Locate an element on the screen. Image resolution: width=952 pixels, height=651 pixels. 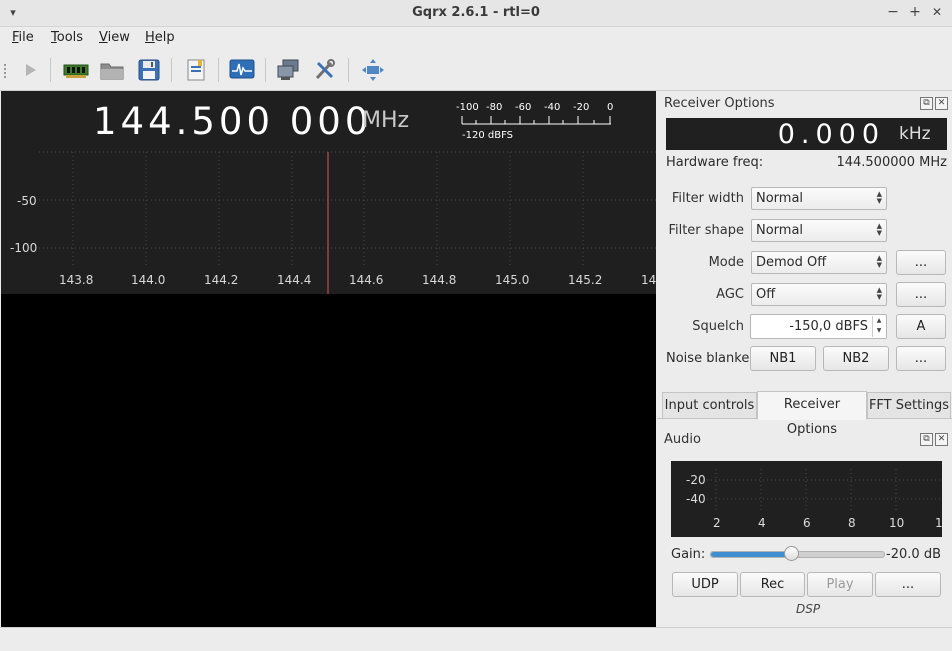
filter-shape-select: Normal ▲ ▼ is located at coordinates (819, 230).